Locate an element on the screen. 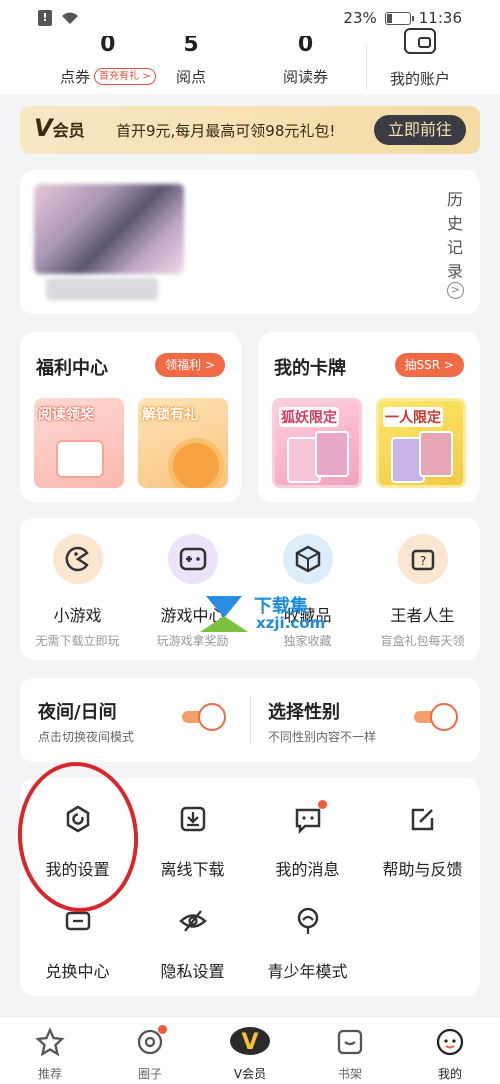 The image size is (500, 1084). svg-text: V is located at coordinates (249, 1042).